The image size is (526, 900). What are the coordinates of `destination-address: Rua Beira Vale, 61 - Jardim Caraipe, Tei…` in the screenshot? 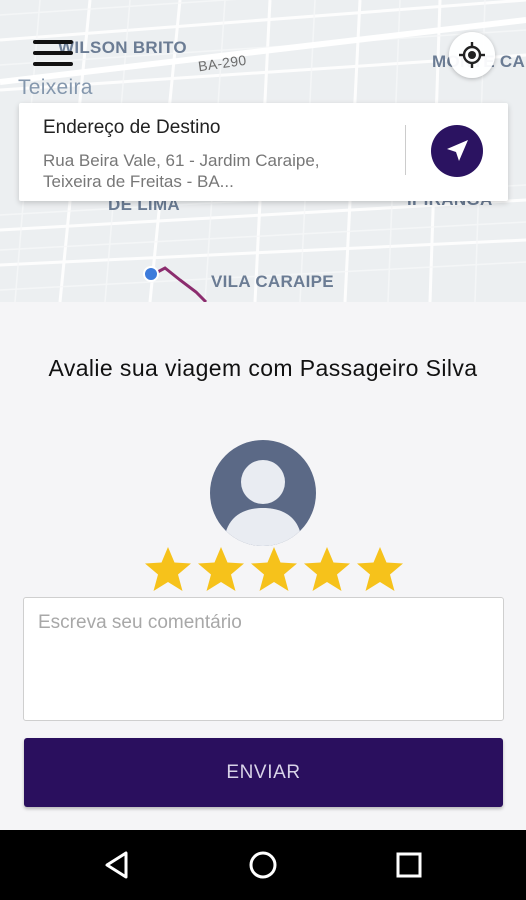 It's located at (181, 171).